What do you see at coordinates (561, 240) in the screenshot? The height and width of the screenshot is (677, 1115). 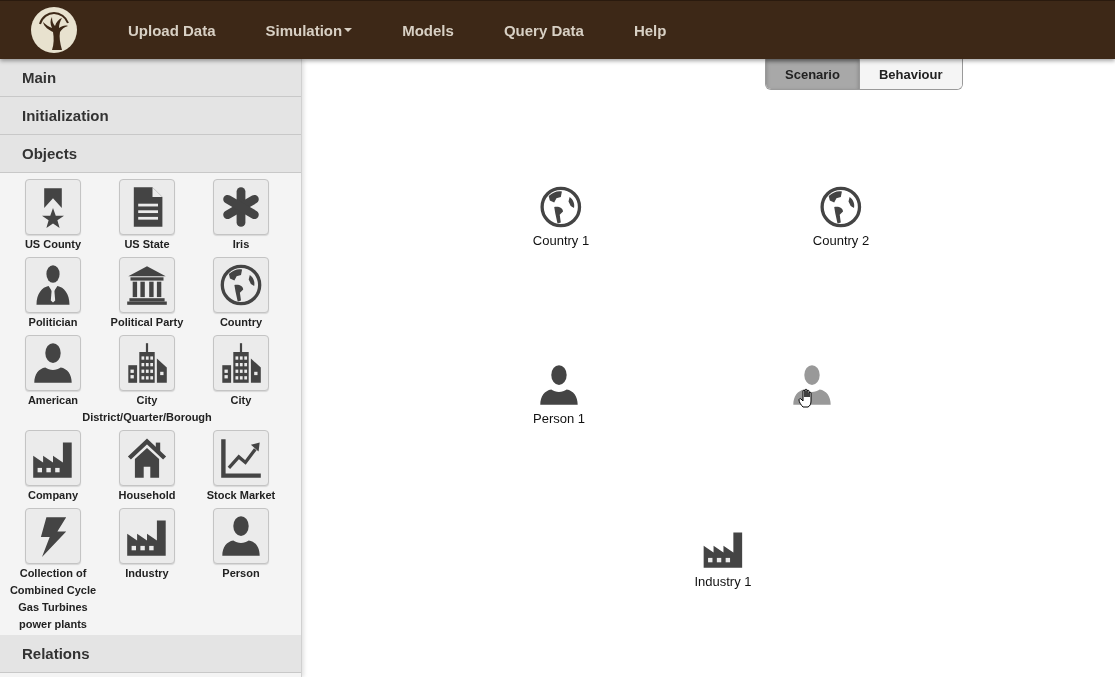 I see `node-label: Country 1` at bounding box center [561, 240].